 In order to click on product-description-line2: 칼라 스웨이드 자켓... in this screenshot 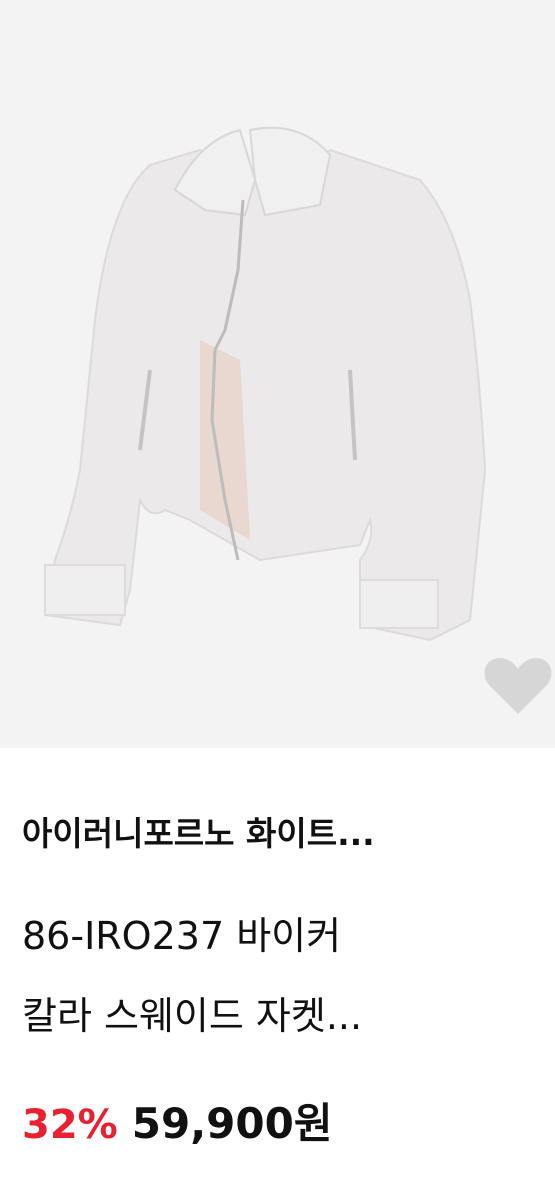, I will do `click(287, 1016)`.